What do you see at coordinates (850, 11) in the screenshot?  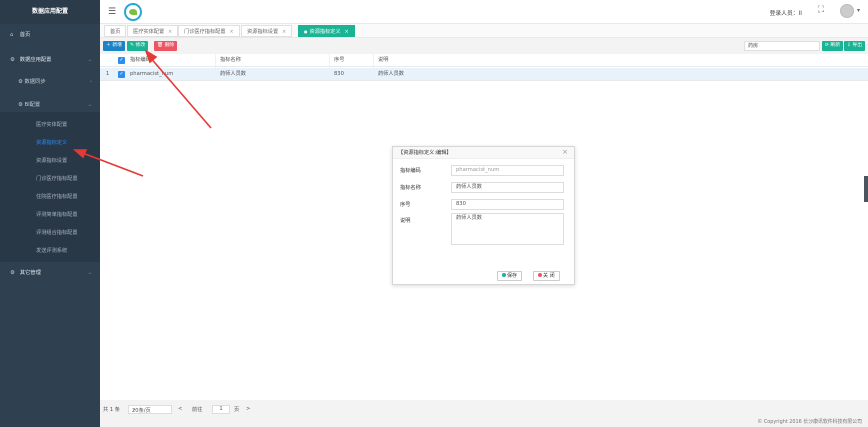 I see `avatar` at bounding box center [850, 11].